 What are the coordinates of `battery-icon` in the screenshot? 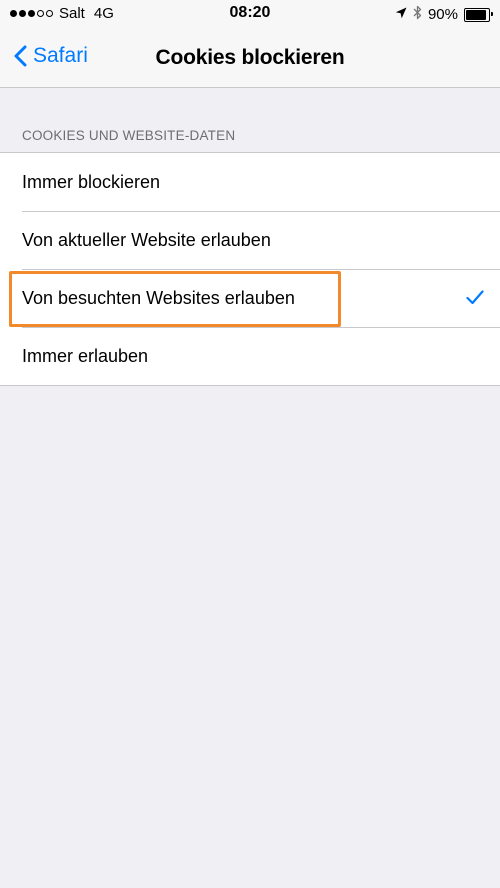 It's located at (478, 14).